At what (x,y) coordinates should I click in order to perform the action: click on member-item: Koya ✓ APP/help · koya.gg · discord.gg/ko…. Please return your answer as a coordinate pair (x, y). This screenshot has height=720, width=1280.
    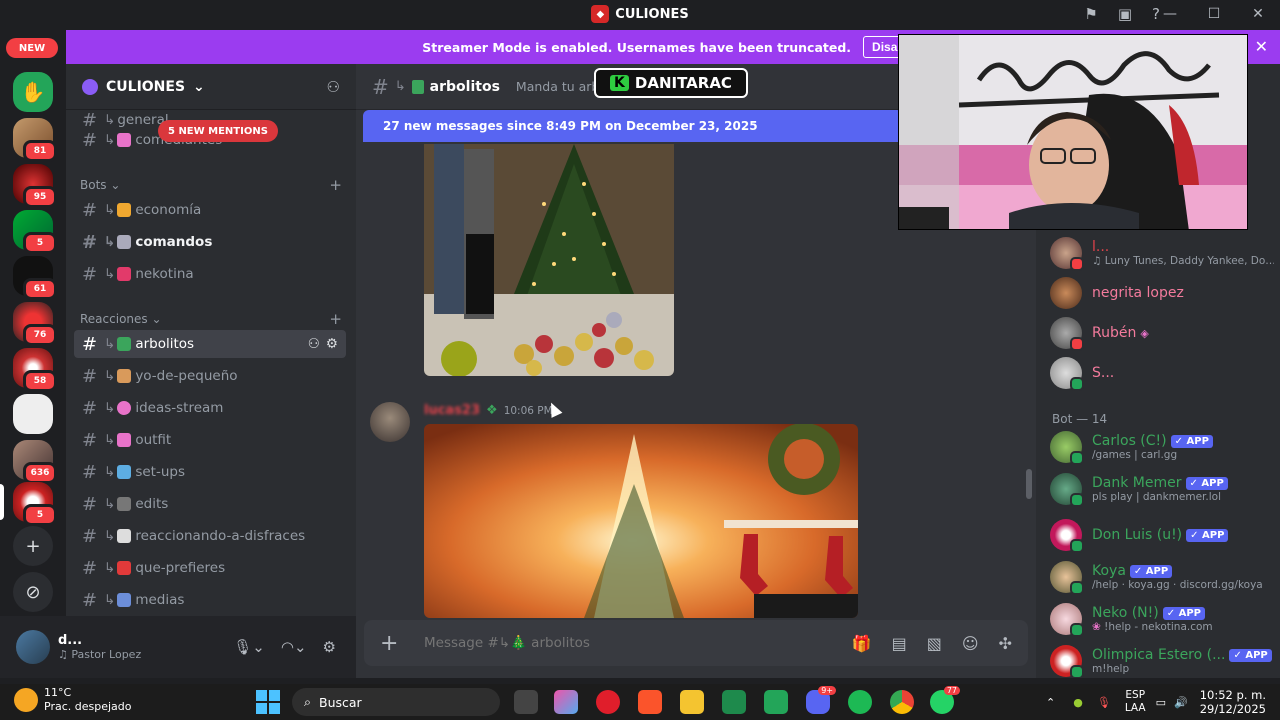
    Looking at the image, I should click on (1162, 577).